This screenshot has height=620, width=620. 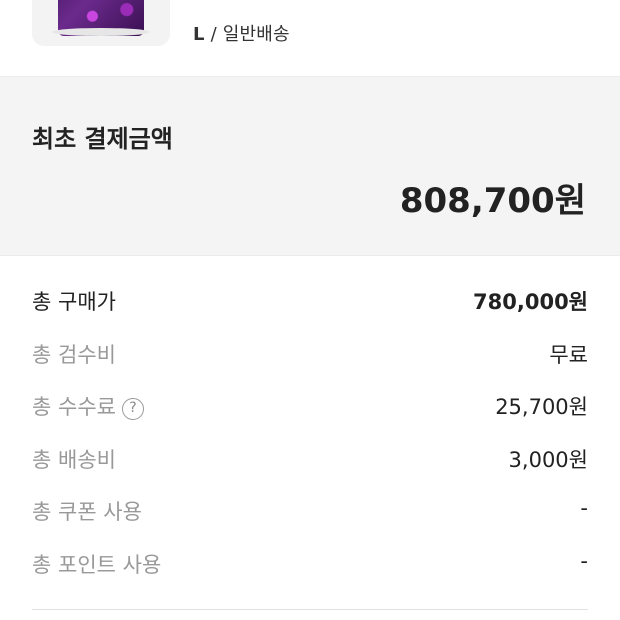 I want to click on breakdown-value: 3,000원, so click(x=548, y=459).